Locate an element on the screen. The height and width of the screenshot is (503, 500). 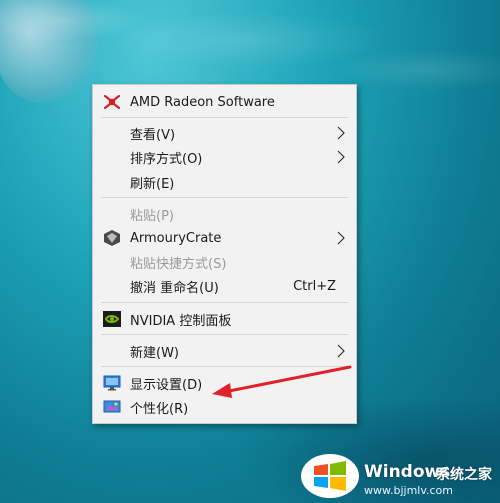
windows-logo-icon is located at coordinates (330, 476).